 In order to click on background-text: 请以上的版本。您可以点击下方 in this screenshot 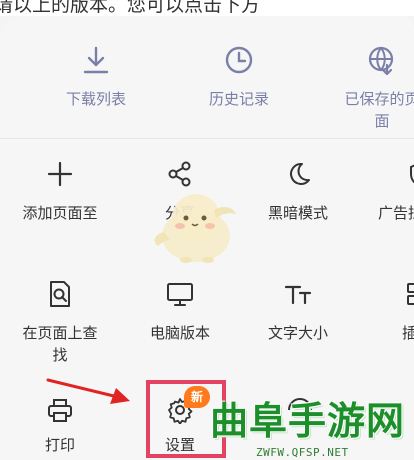, I will do `click(130, 8)`.